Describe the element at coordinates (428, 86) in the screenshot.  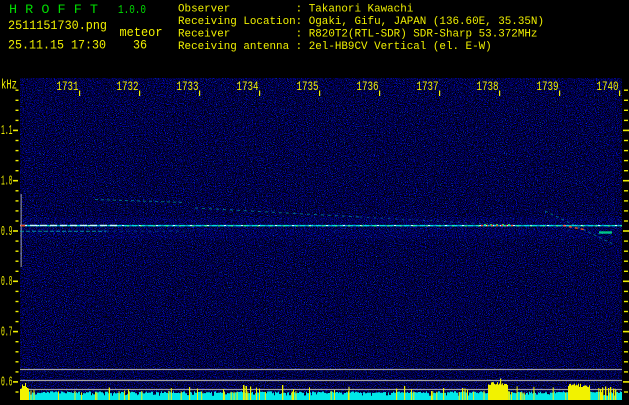
I see `svg-text: 1737` at that location.